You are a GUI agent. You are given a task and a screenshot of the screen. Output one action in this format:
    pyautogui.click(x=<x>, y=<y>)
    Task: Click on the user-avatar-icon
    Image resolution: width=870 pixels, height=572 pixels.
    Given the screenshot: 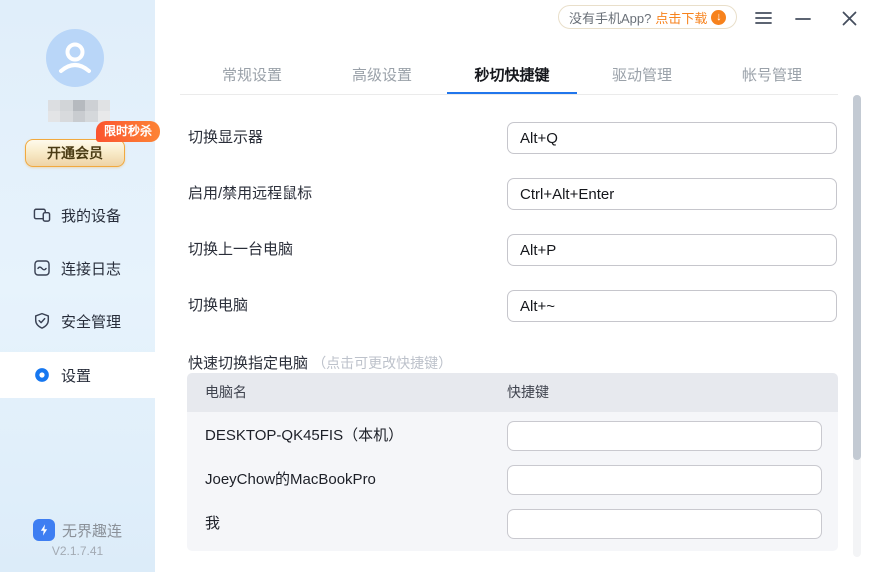 What is the action you would take?
    pyautogui.click(x=75, y=58)
    